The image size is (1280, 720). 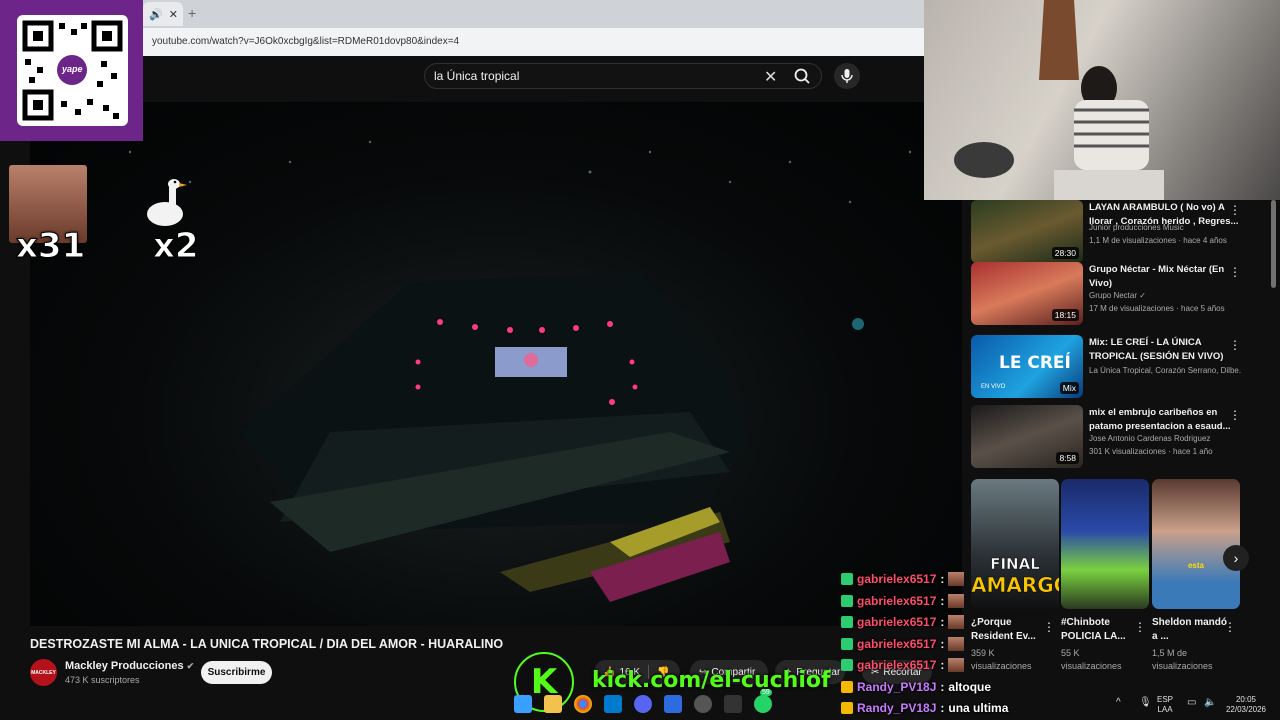 What do you see at coordinates (1070, 653) in the screenshot?
I see `short-views-count: 55 K` at bounding box center [1070, 653].